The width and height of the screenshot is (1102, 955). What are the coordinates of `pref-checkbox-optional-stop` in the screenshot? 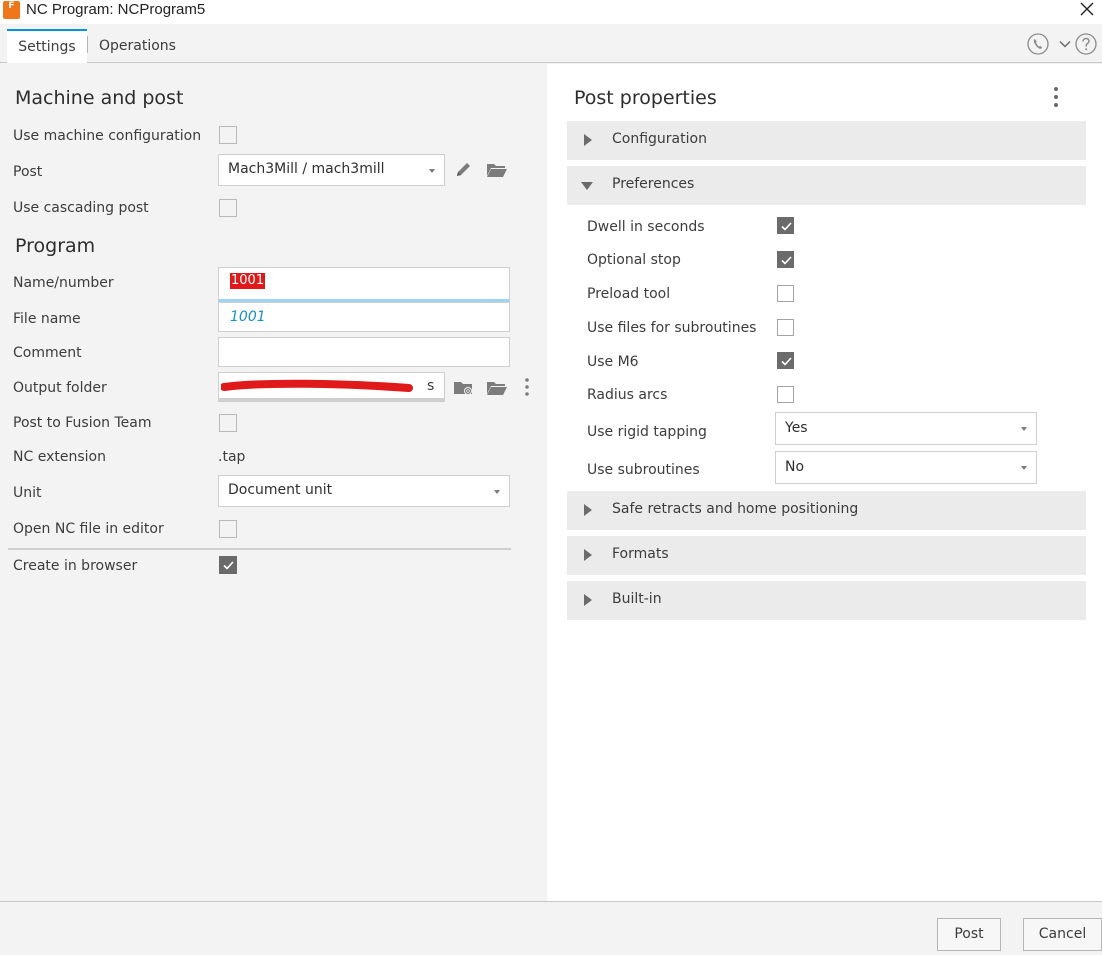 It's located at (785, 259).